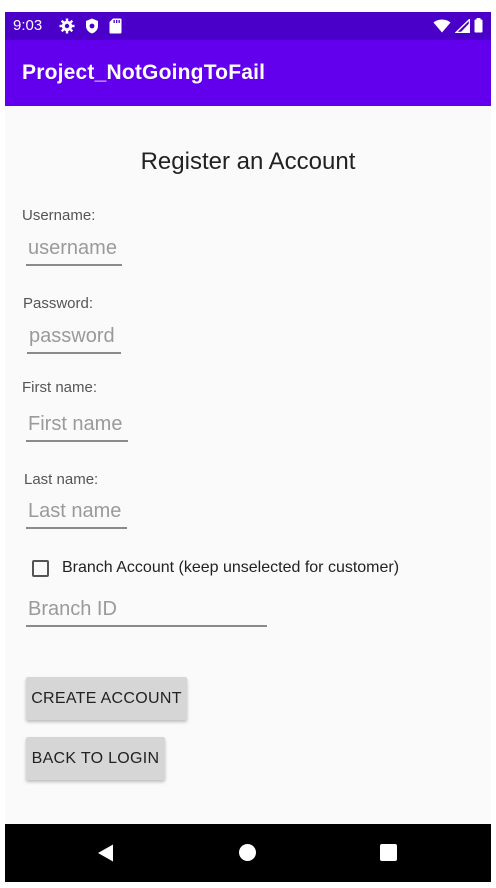  What do you see at coordinates (67, 28) in the screenshot?
I see `gear-icon` at bounding box center [67, 28].